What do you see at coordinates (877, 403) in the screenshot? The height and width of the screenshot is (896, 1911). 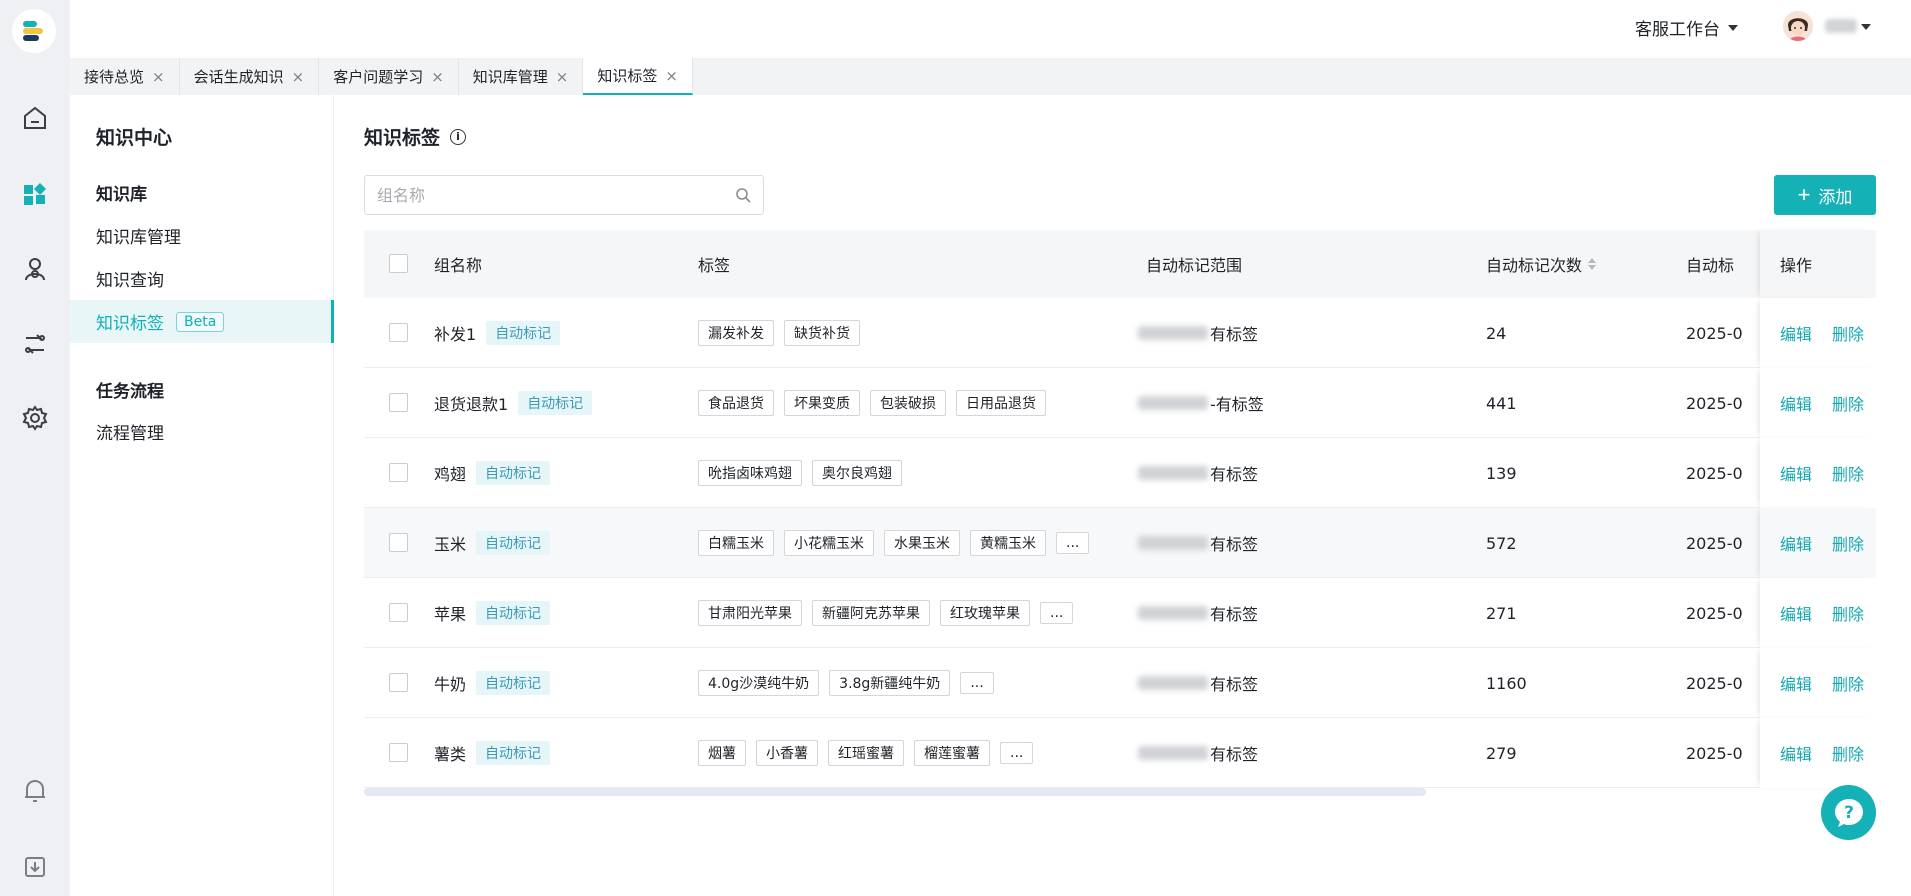 I see `tags-cell: 食品退货 坏果变质 包装破损 日用品退货` at bounding box center [877, 403].